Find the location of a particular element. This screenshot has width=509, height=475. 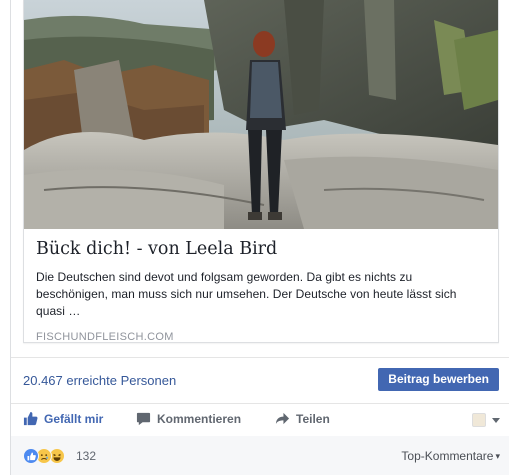

comment-sort-dropdown: Top-Kommentare ▾ is located at coordinates (450, 456).